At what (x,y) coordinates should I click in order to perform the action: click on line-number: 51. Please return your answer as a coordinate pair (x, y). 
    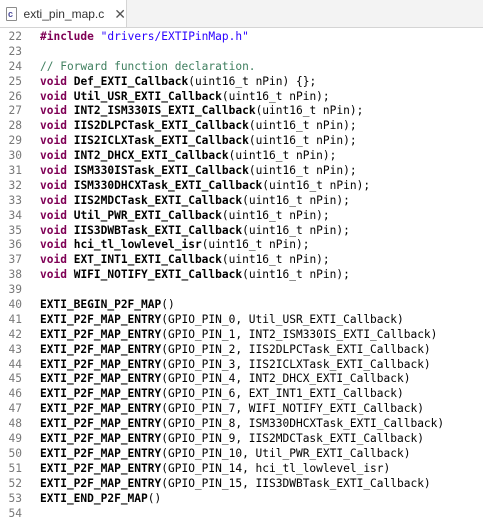
    Looking at the image, I should click on (15, 468).